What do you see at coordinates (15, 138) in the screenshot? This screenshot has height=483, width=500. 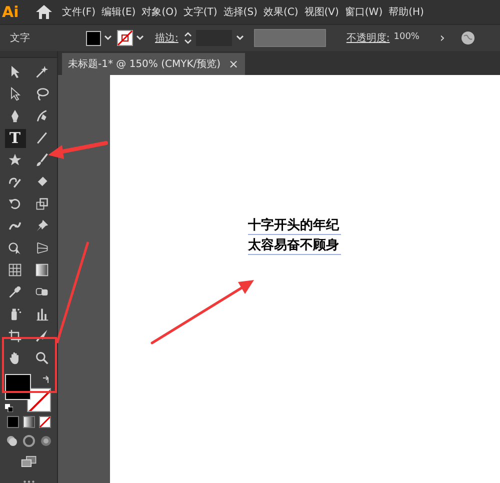 I see `type-tool-button: T` at bounding box center [15, 138].